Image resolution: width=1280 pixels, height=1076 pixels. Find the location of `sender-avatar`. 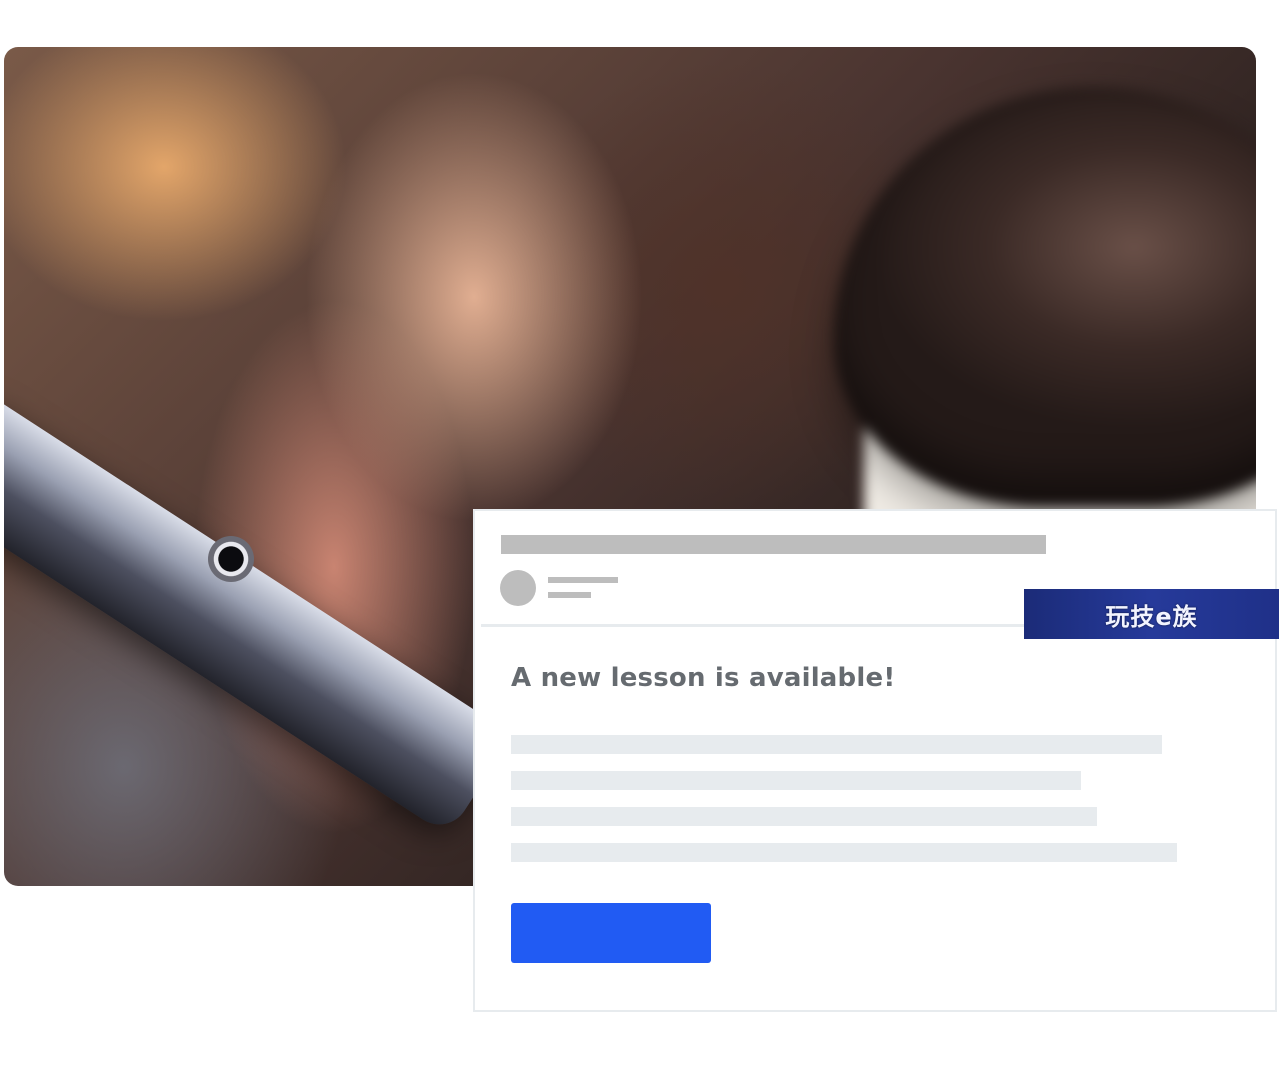

sender-avatar is located at coordinates (518, 588).